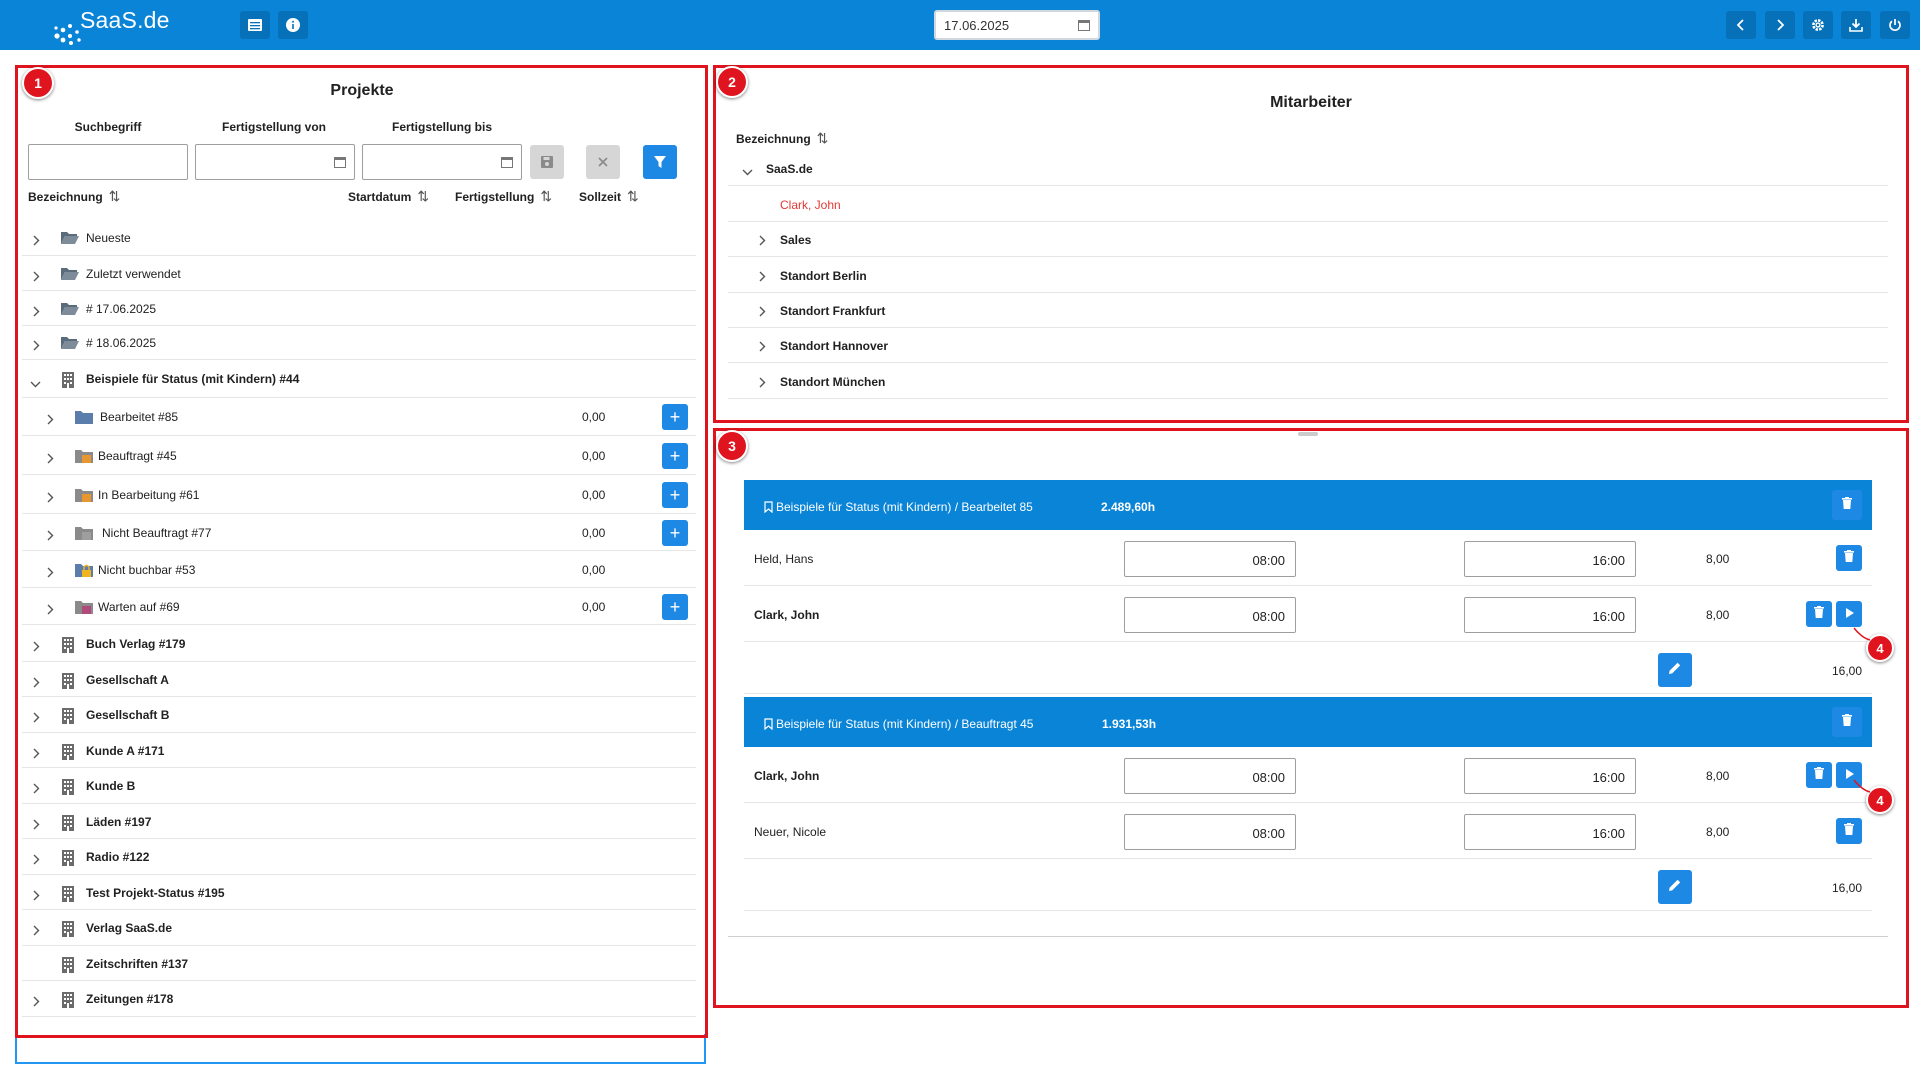  I want to click on marker-3: 3, so click(732, 446).